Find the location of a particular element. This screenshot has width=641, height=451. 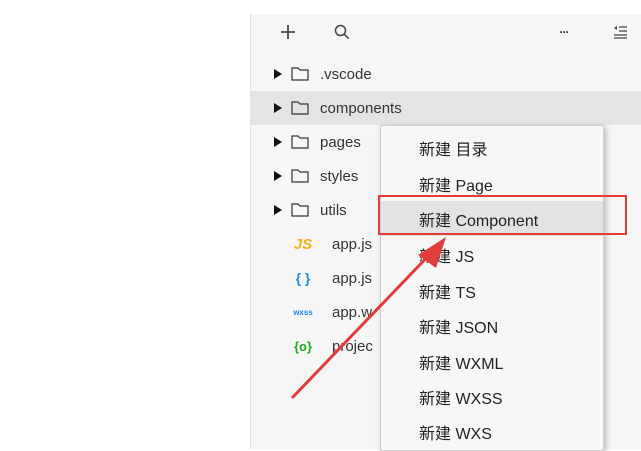

menu-item: 新建 WXS is located at coordinates (492, 431).